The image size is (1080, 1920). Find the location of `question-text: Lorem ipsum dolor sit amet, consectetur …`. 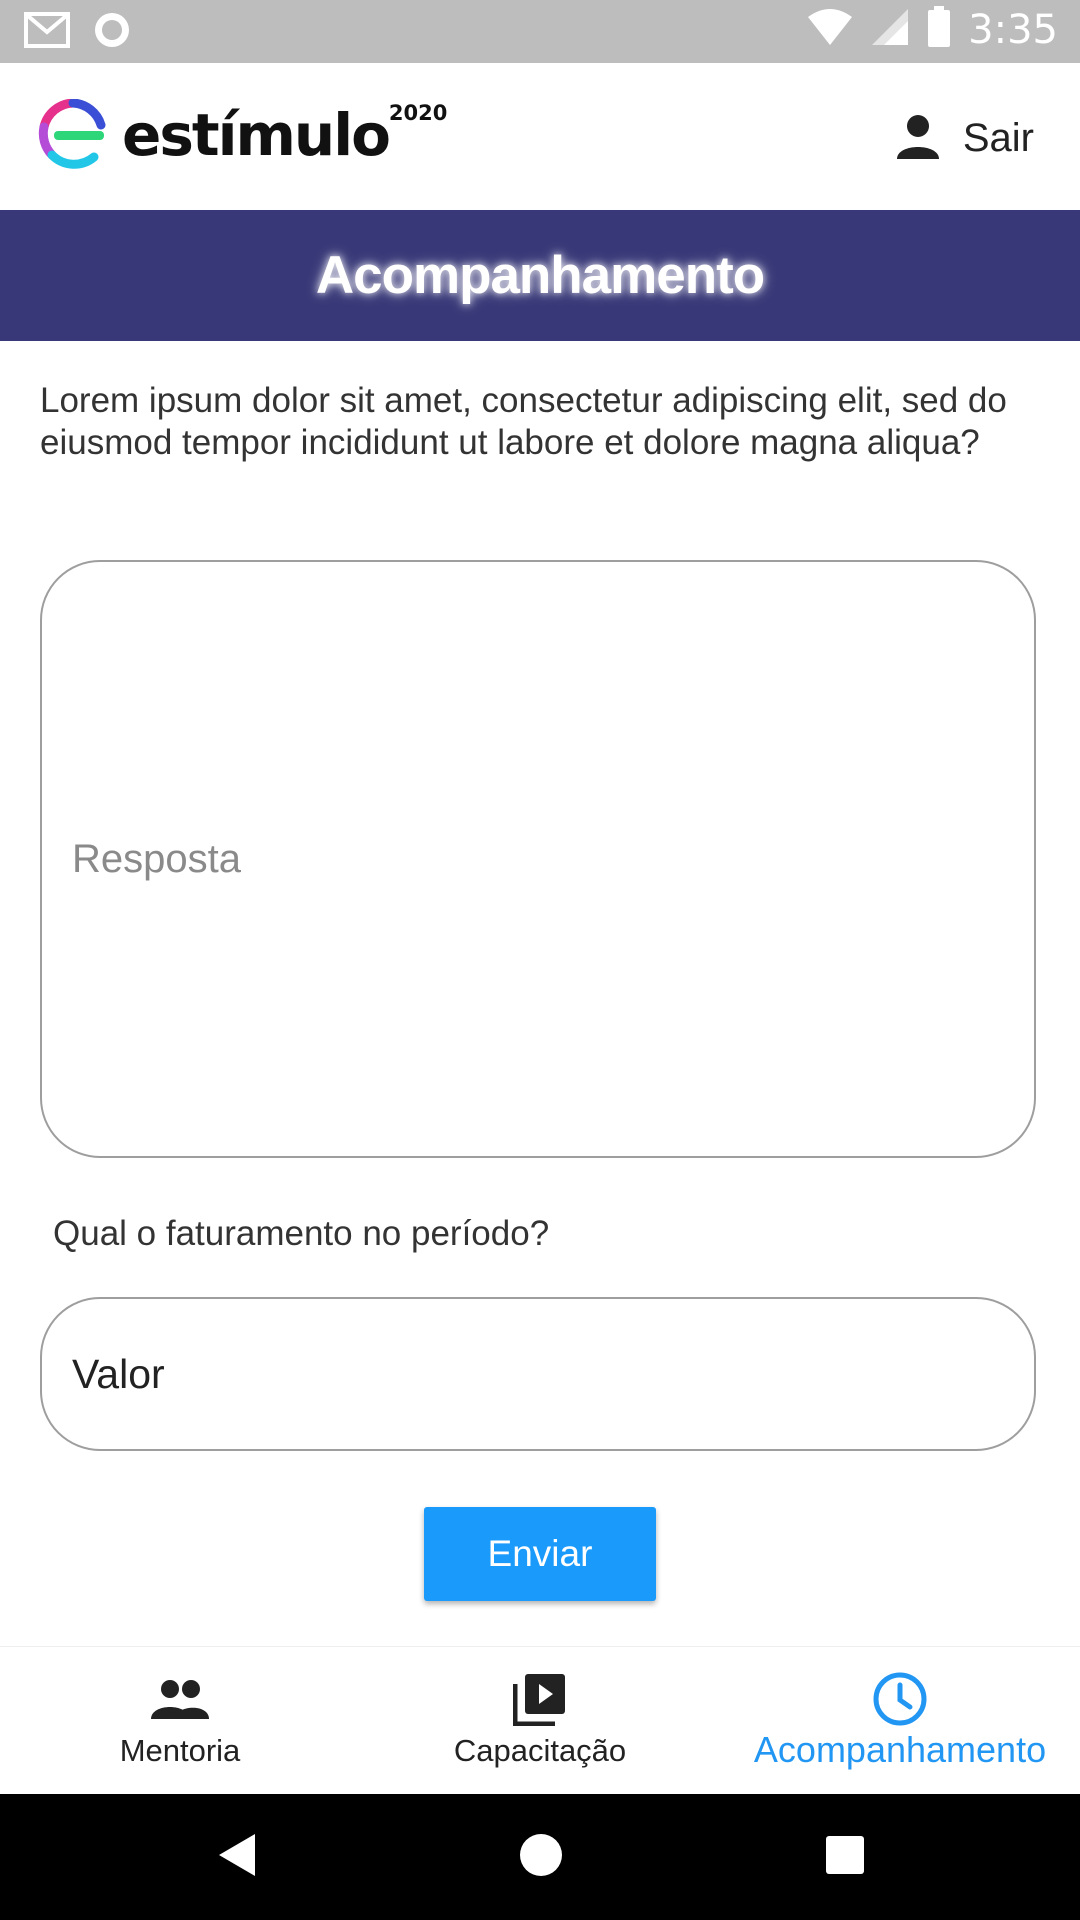

question-text: Lorem ipsum dolor sit amet, consectetur … is located at coordinates (523, 421).